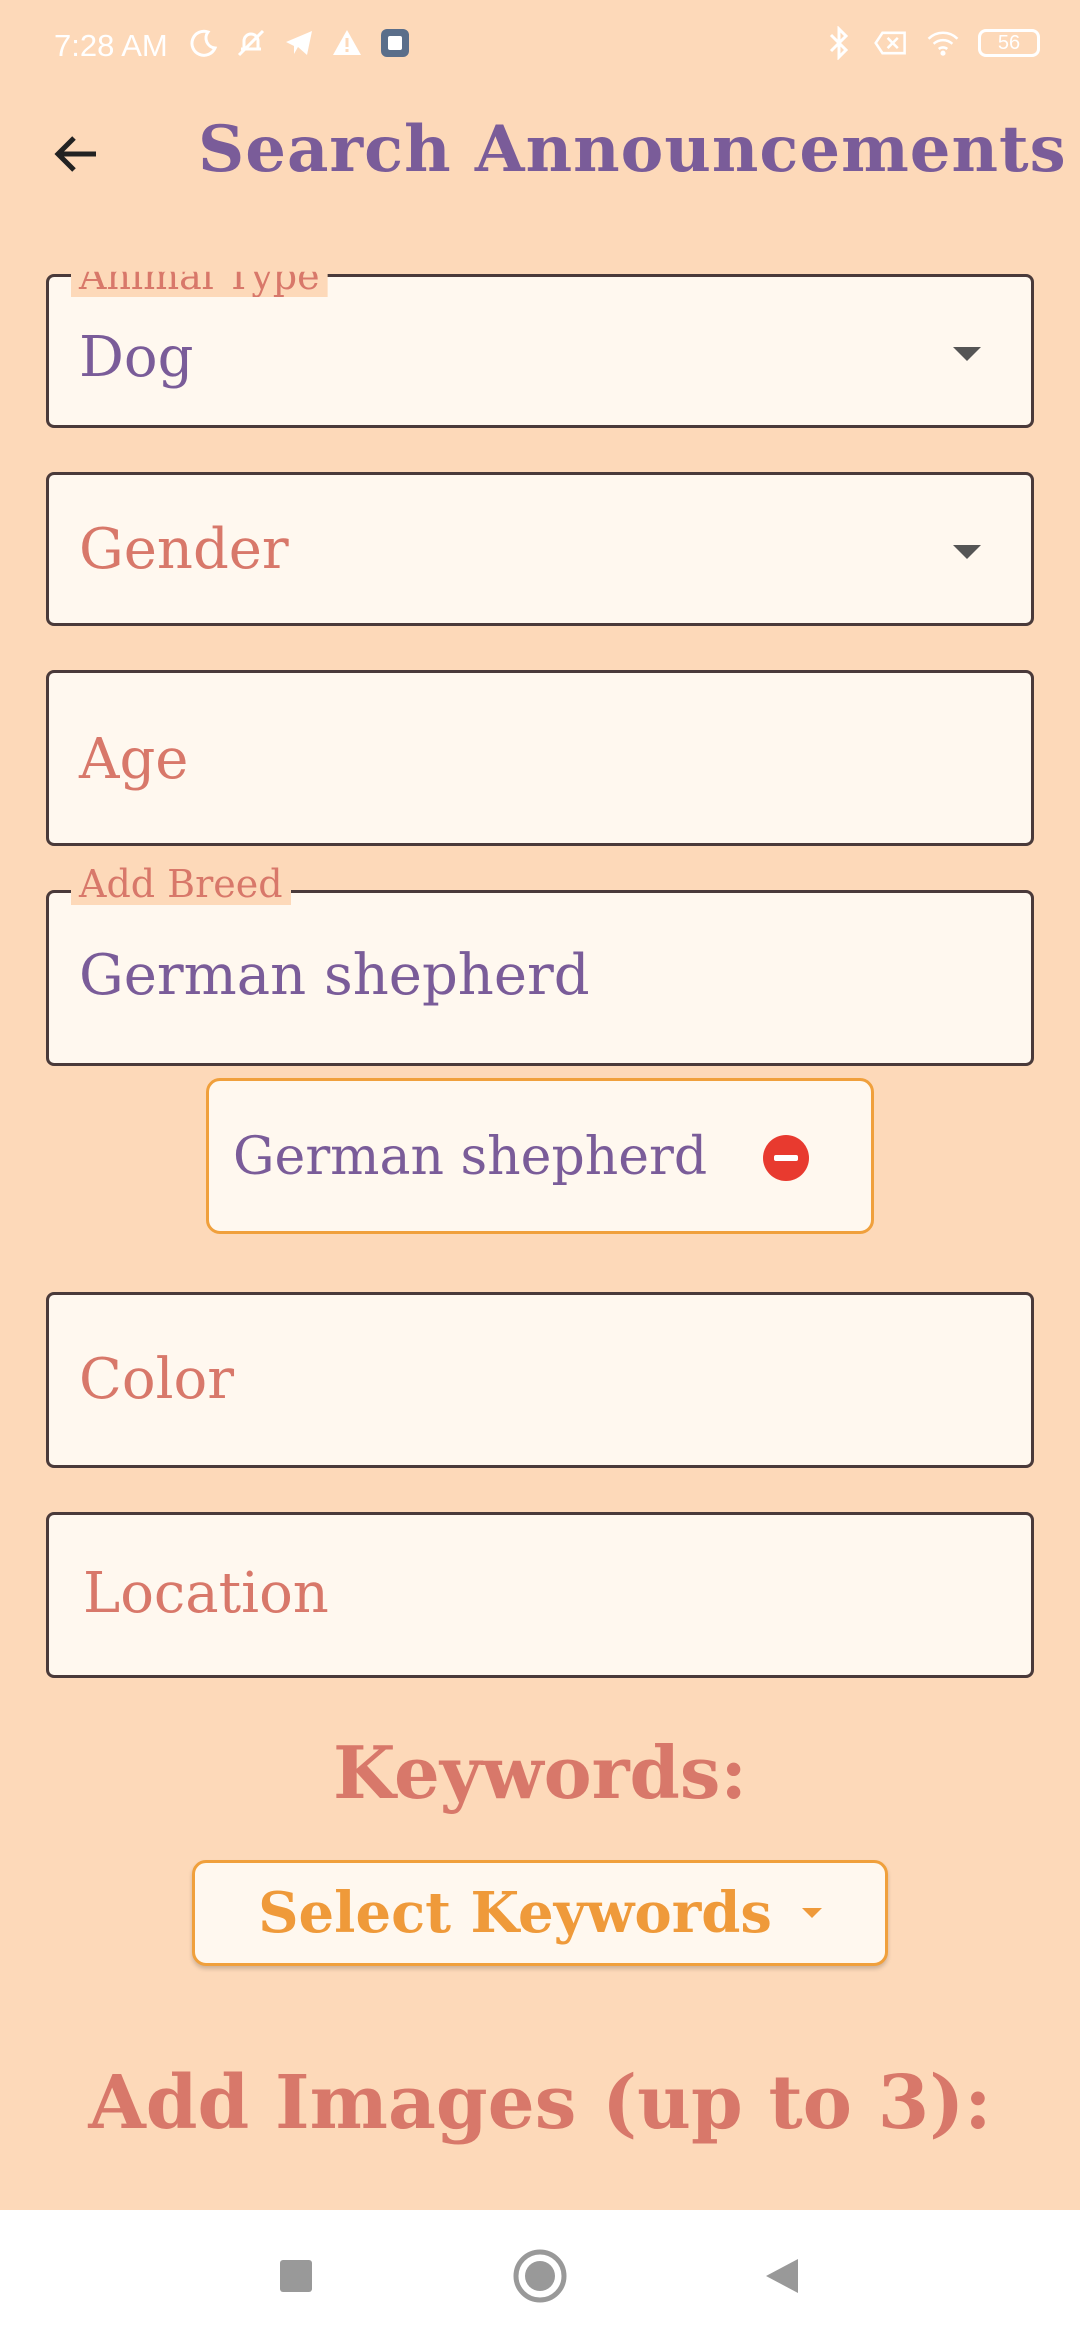 This screenshot has width=1080, height=2340. What do you see at coordinates (515, 1913) in the screenshot?
I see `select-keywords-label: Select Keywords` at bounding box center [515, 1913].